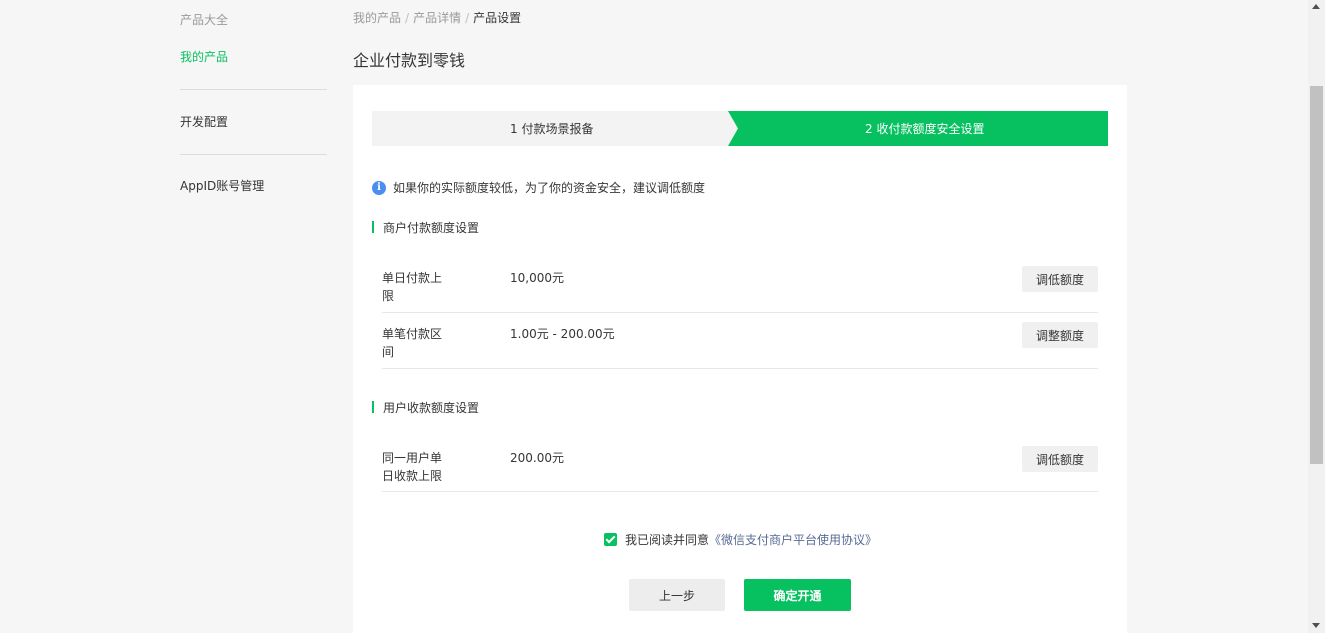 The height and width of the screenshot is (633, 1325). What do you see at coordinates (1316, 625) in the screenshot?
I see `scroll-down-arrow-icon` at bounding box center [1316, 625].